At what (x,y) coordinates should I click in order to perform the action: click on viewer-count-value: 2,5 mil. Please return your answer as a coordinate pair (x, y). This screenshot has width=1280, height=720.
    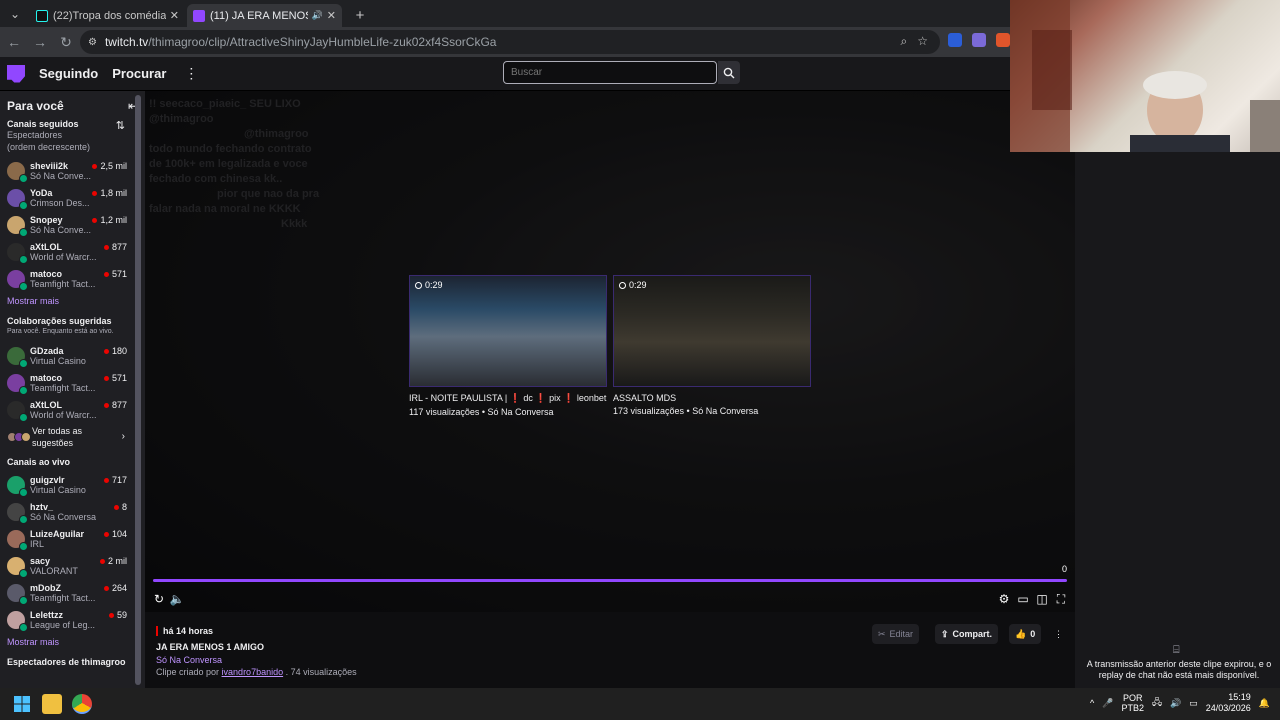
    Looking at the image, I should click on (113, 166).